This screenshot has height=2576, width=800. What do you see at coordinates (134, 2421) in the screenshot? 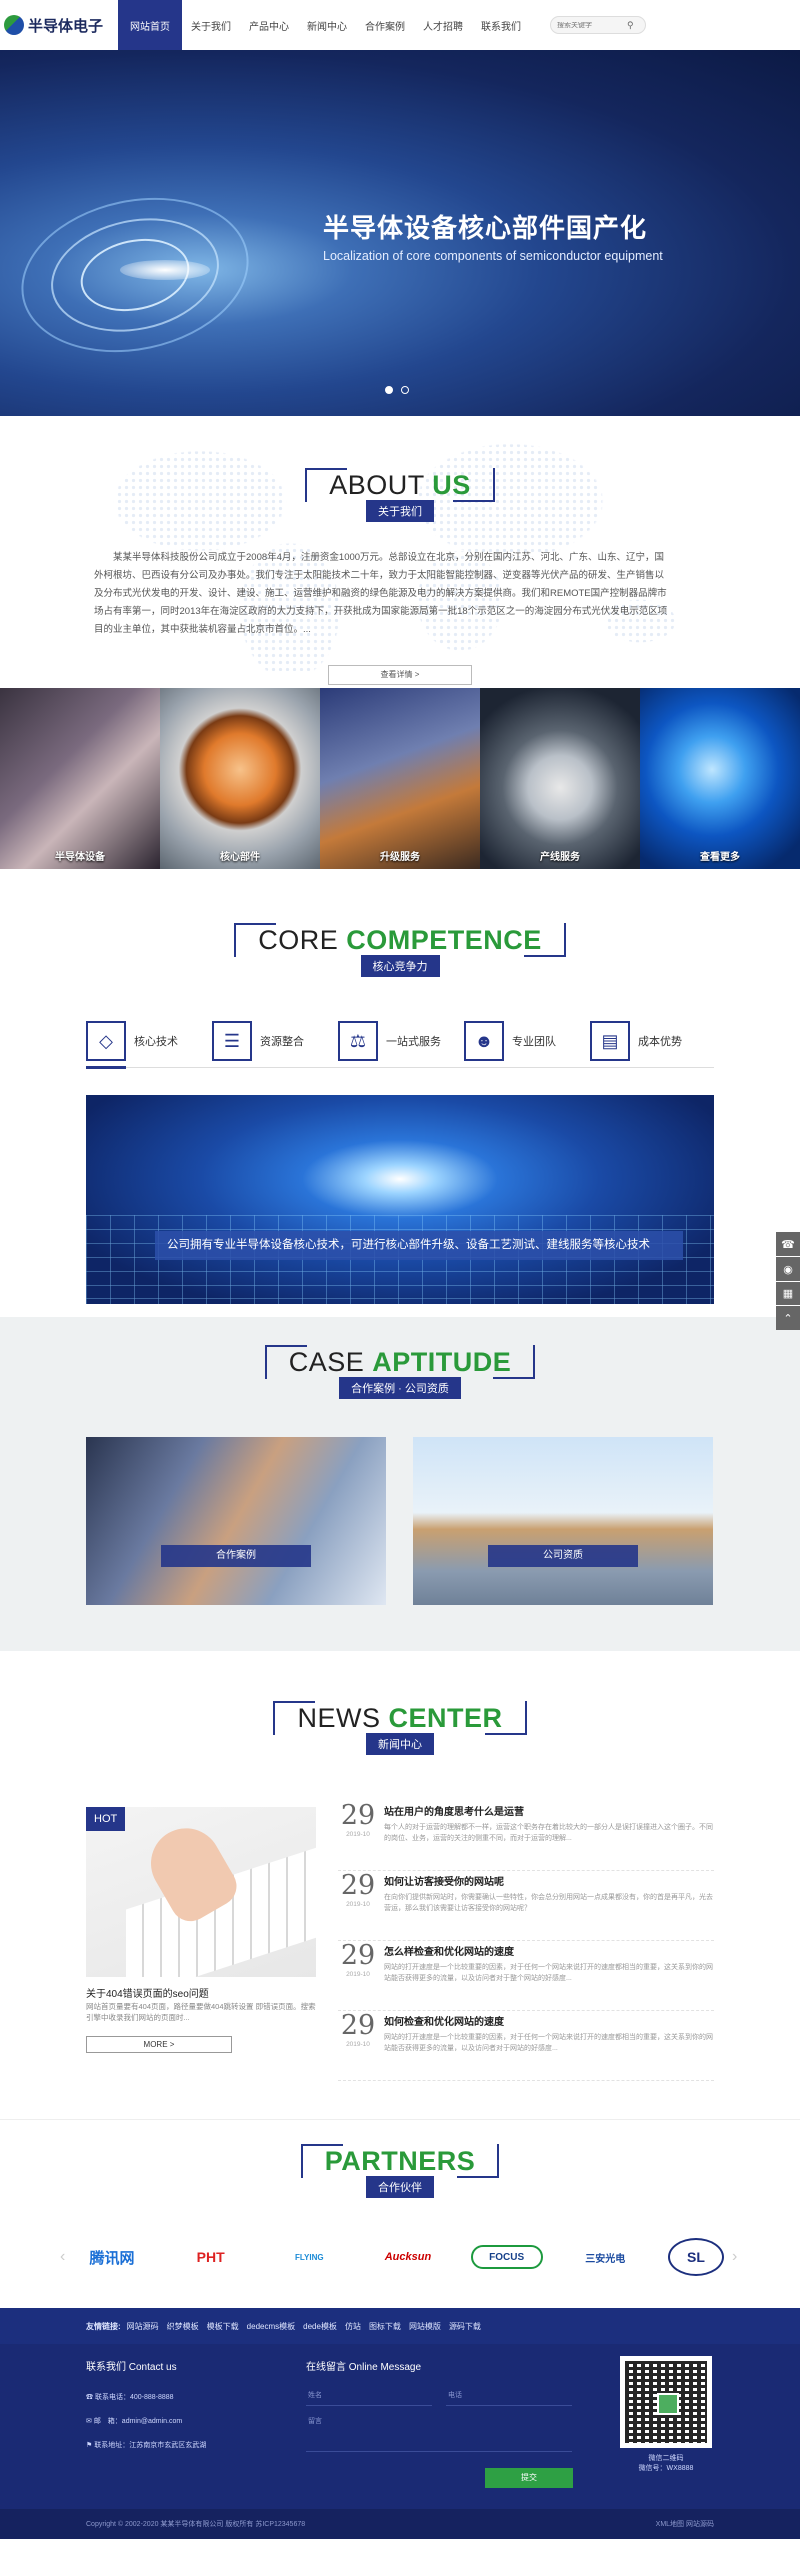
I see `contact-email: ✉ 邮 箱：admin@admin.com` at bounding box center [134, 2421].